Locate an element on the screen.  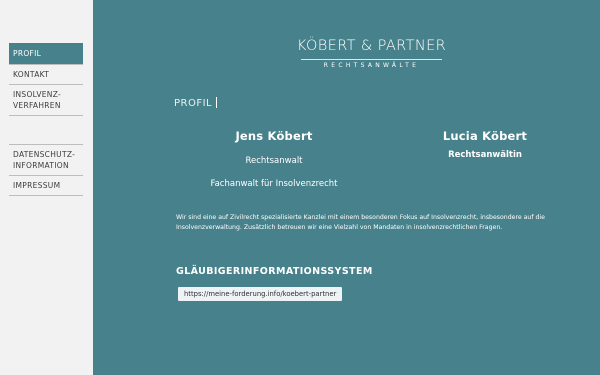
nav-item-kontakt: KONTAKT is located at coordinates (46, 75).